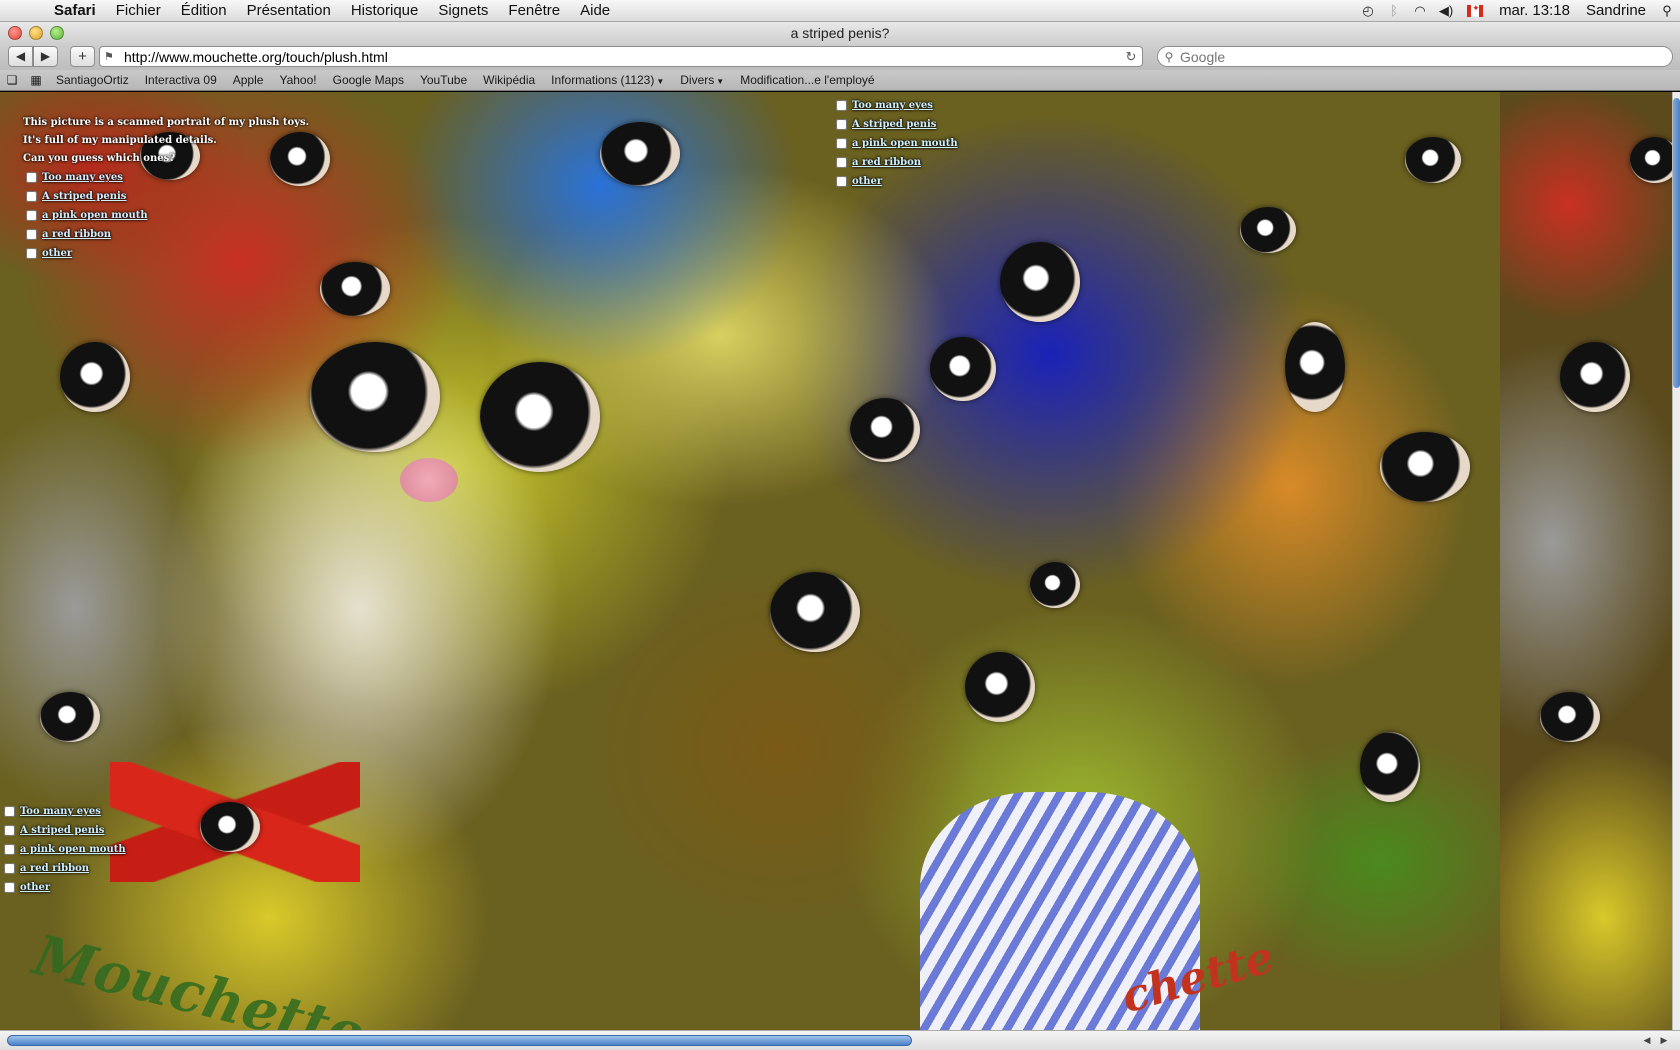 The image size is (1680, 1050). What do you see at coordinates (167, 196) in the screenshot?
I see `option-row: A striped penis` at bounding box center [167, 196].